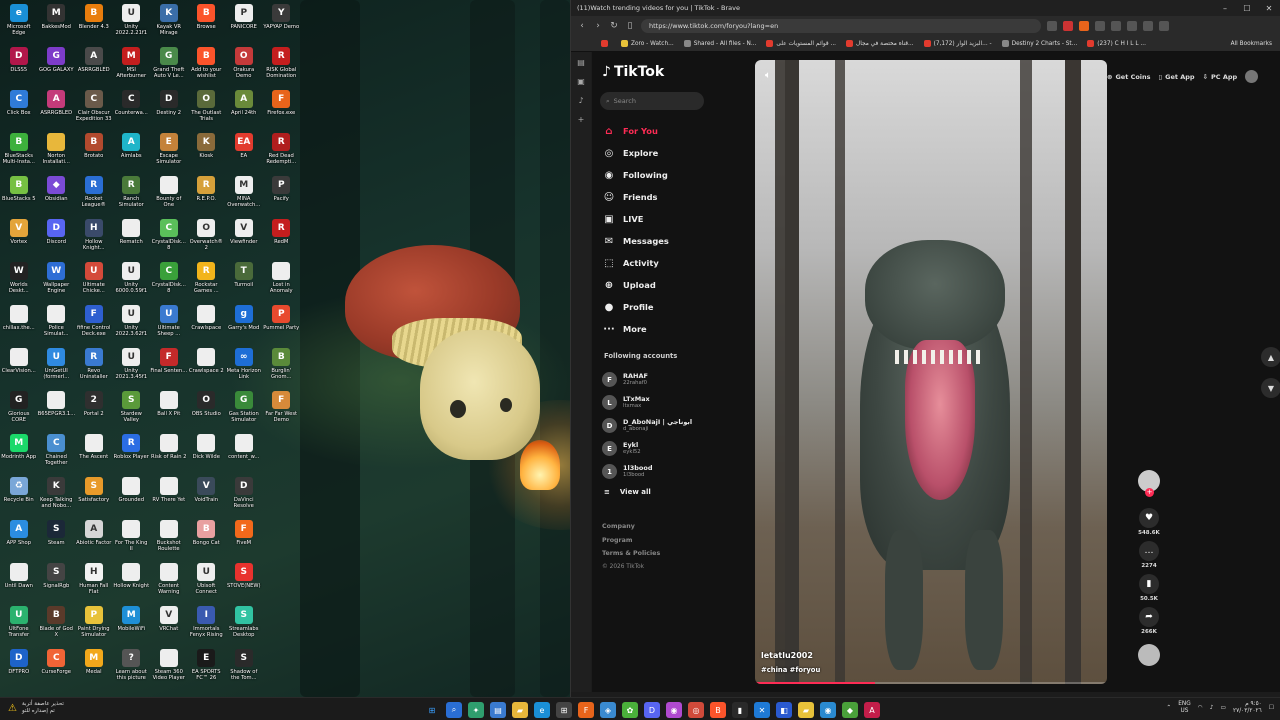 The image size is (1280, 720). What do you see at coordinates (94, 451) in the screenshot?
I see `desktop-shortcut: The Ascent` at bounding box center [94, 451].